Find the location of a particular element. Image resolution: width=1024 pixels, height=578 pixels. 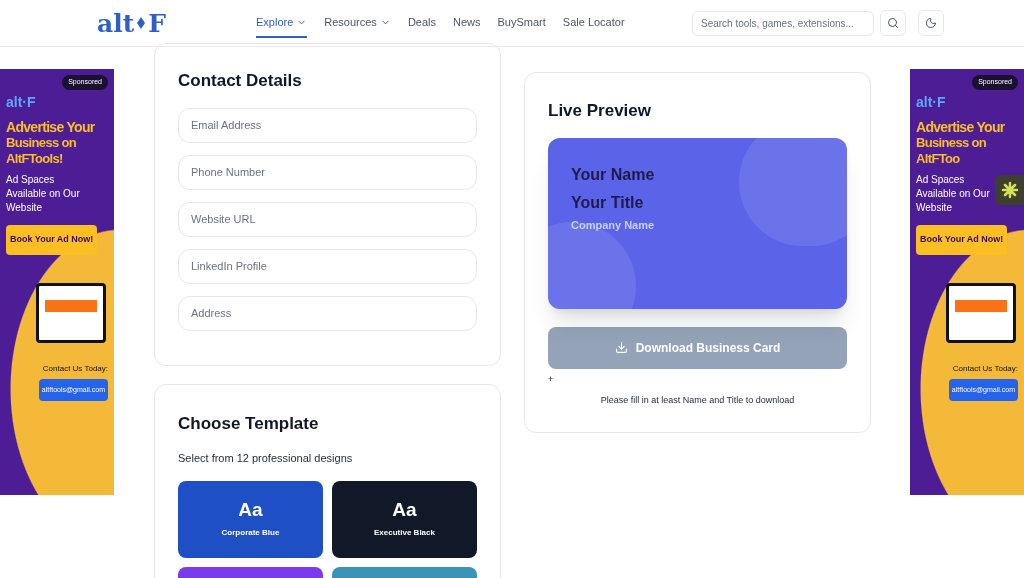

ad-headline: Business on AltFTools! is located at coordinates (42, 151).